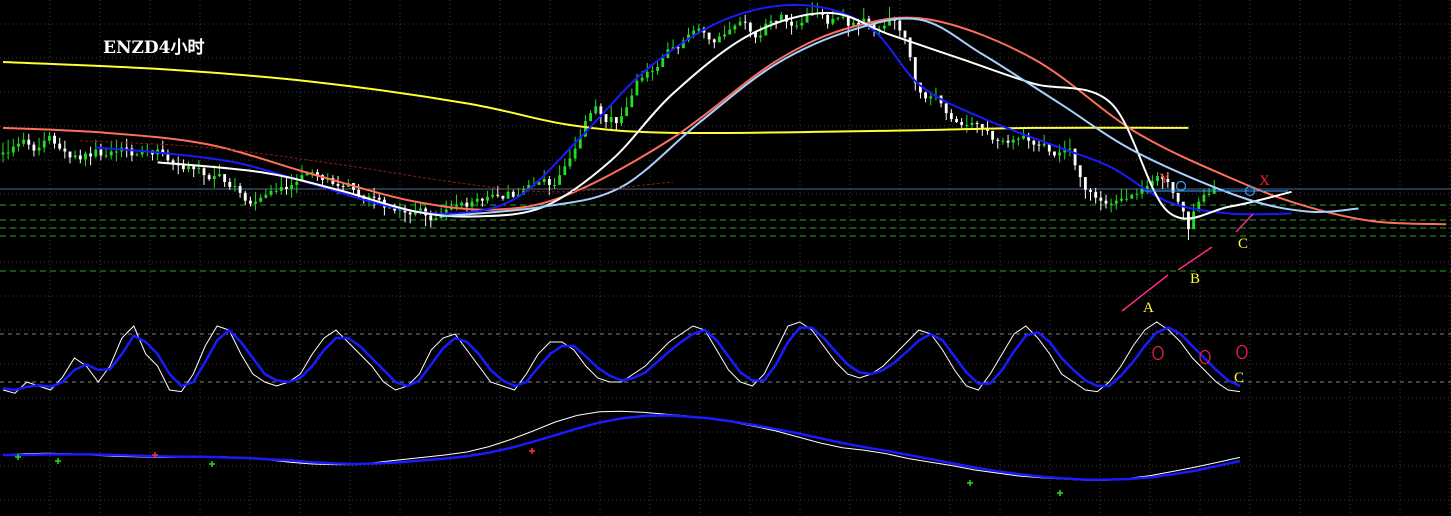 The height and width of the screenshot is (516, 1451). What do you see at coordinates (621, 445) in the screenshot?
I see `macd-white-line` at bounding box center [621, 445].